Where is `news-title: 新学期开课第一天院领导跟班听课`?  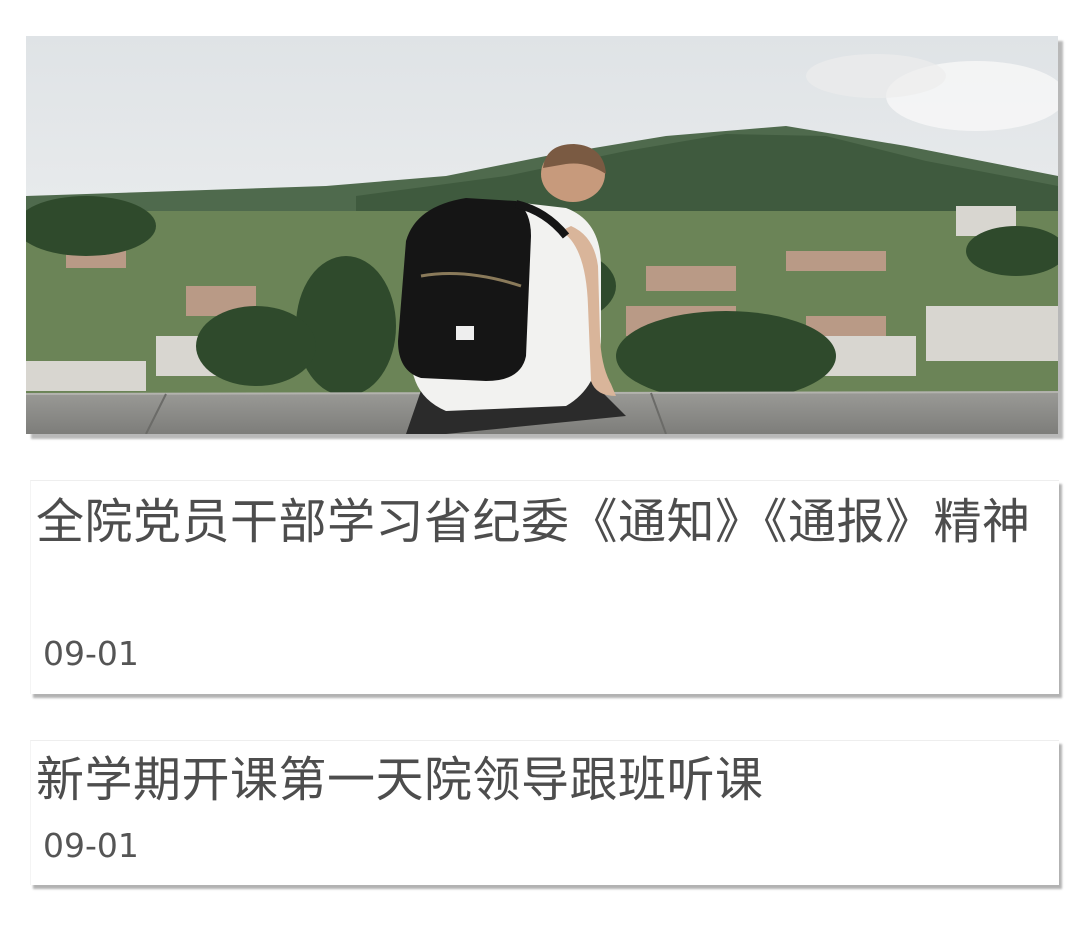 news-title: 新学期开课第一天院领导跟班听课 is located at coordinates (400, 780).